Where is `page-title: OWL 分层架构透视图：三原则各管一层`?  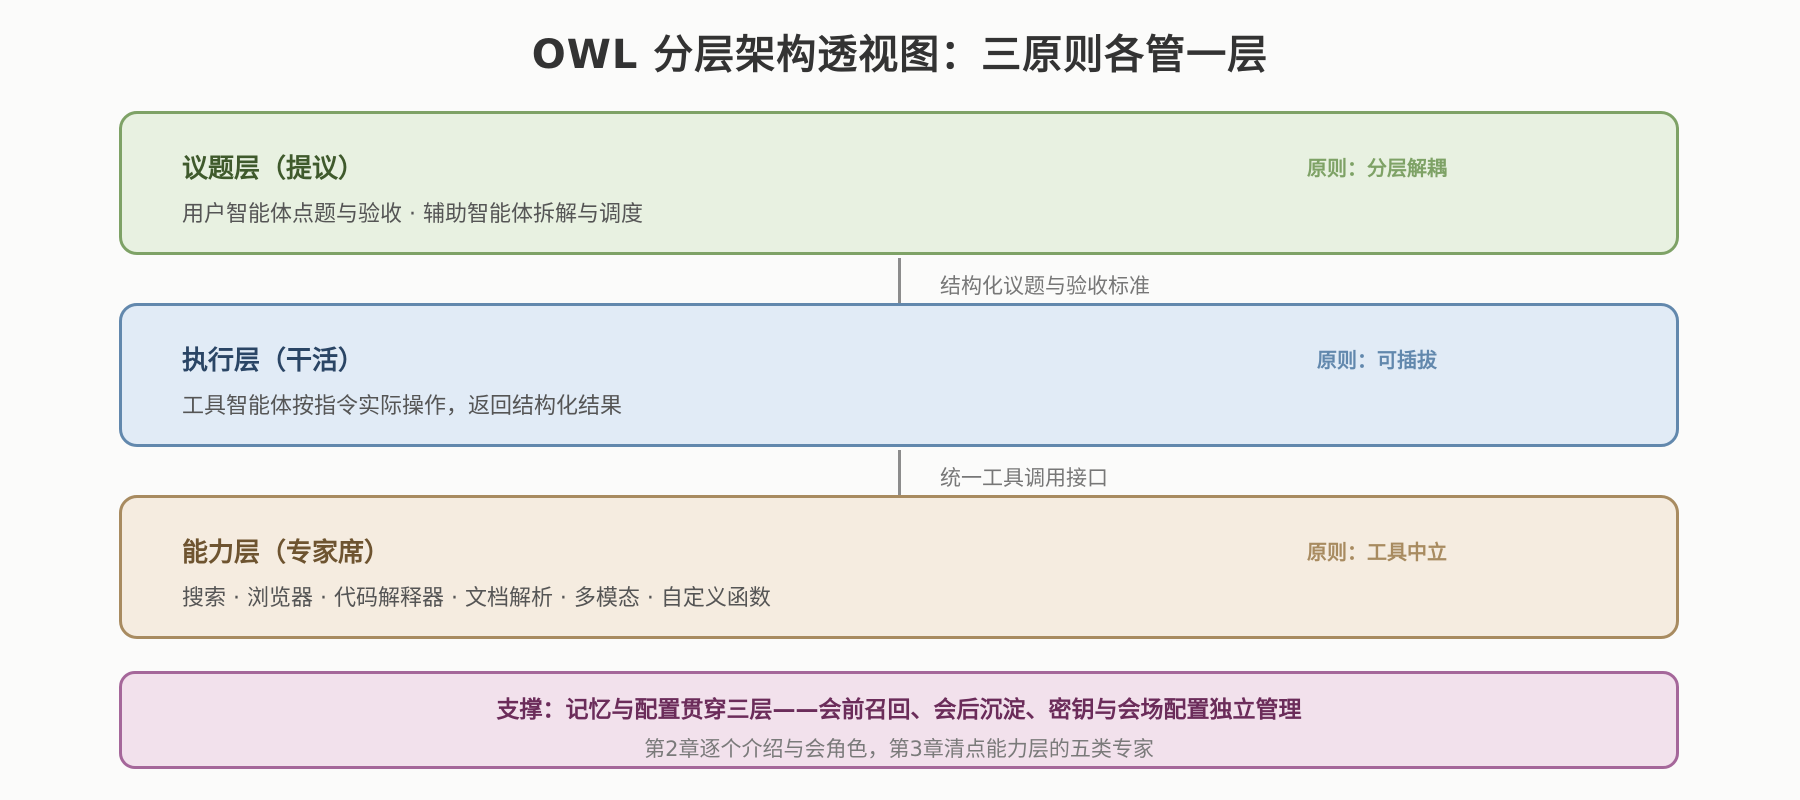 page-title: OWL 分层架构透视图：三原则各管一层 is located at coordinates (900, 55).